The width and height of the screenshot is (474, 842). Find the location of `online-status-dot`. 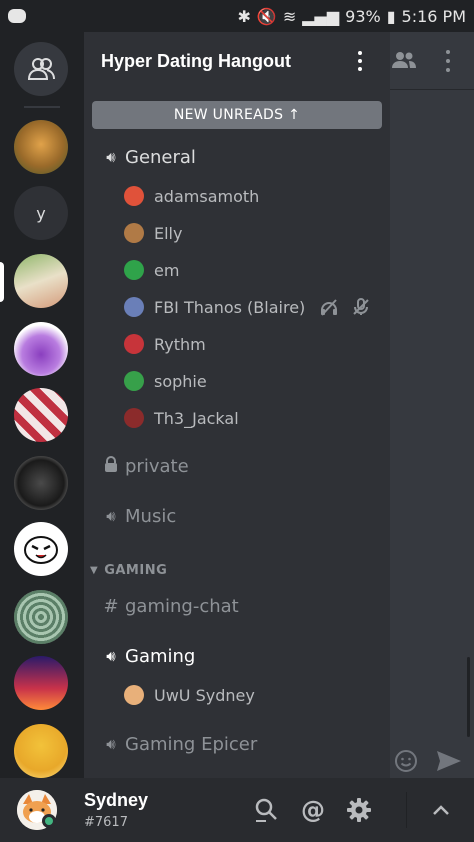

online-status-dot is located at coordinates (49, 821).